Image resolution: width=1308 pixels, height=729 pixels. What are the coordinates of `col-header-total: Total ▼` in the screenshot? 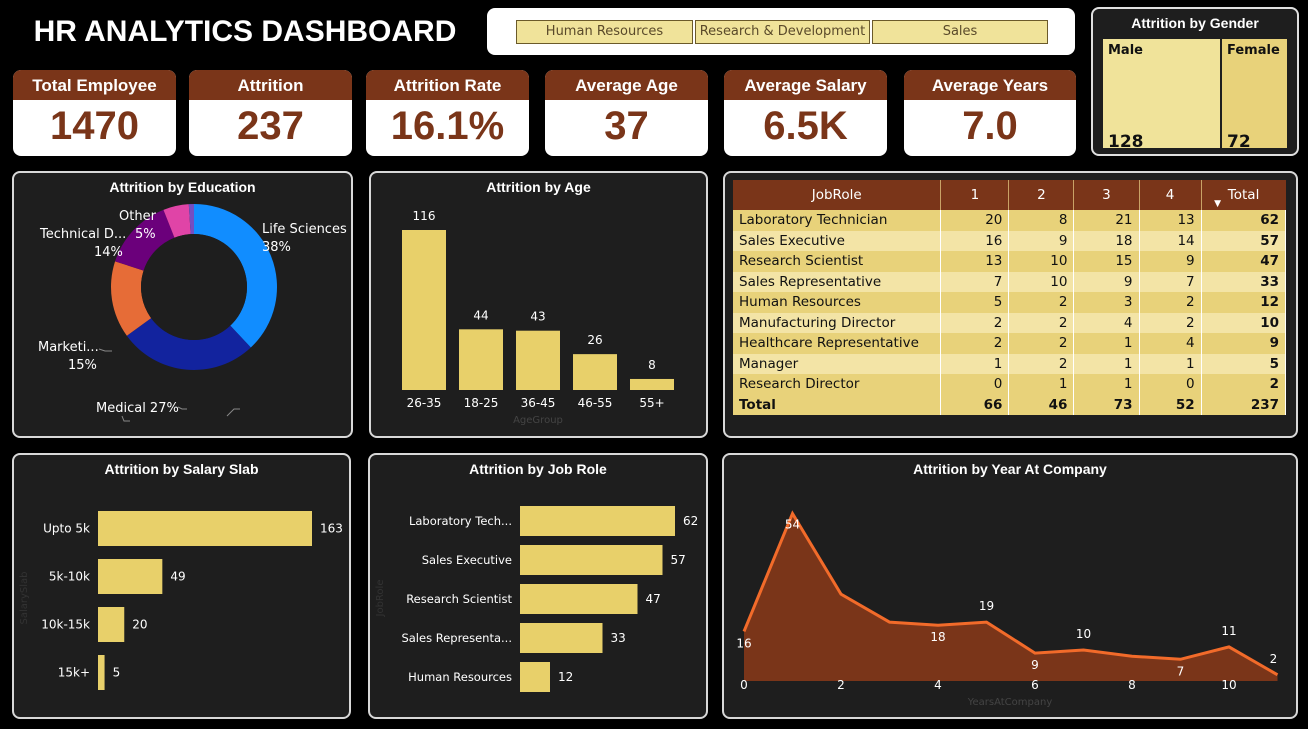 It's located at (1243, 195).